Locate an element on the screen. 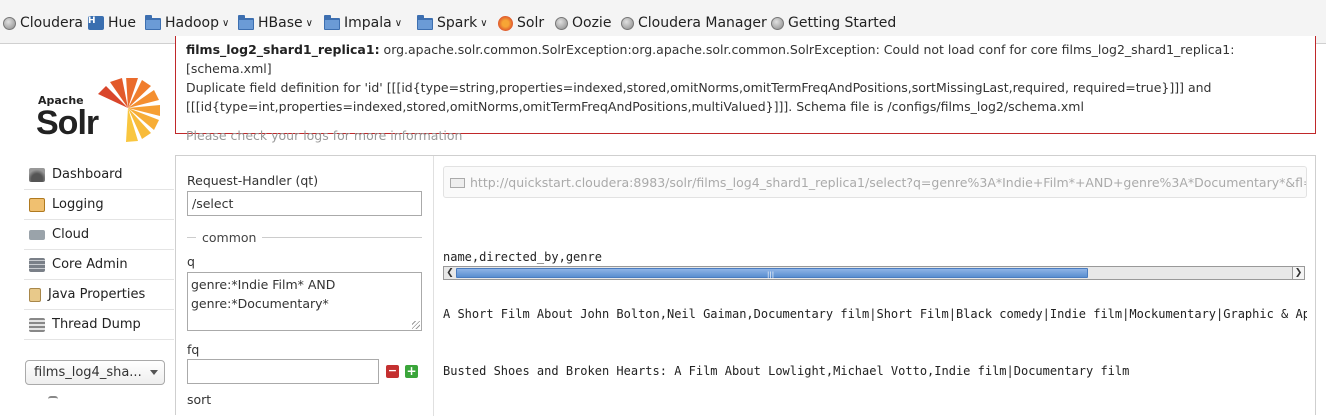 The height and width of the screenshot is (419, 1326). fq-input is located at coordinates (283, 371).